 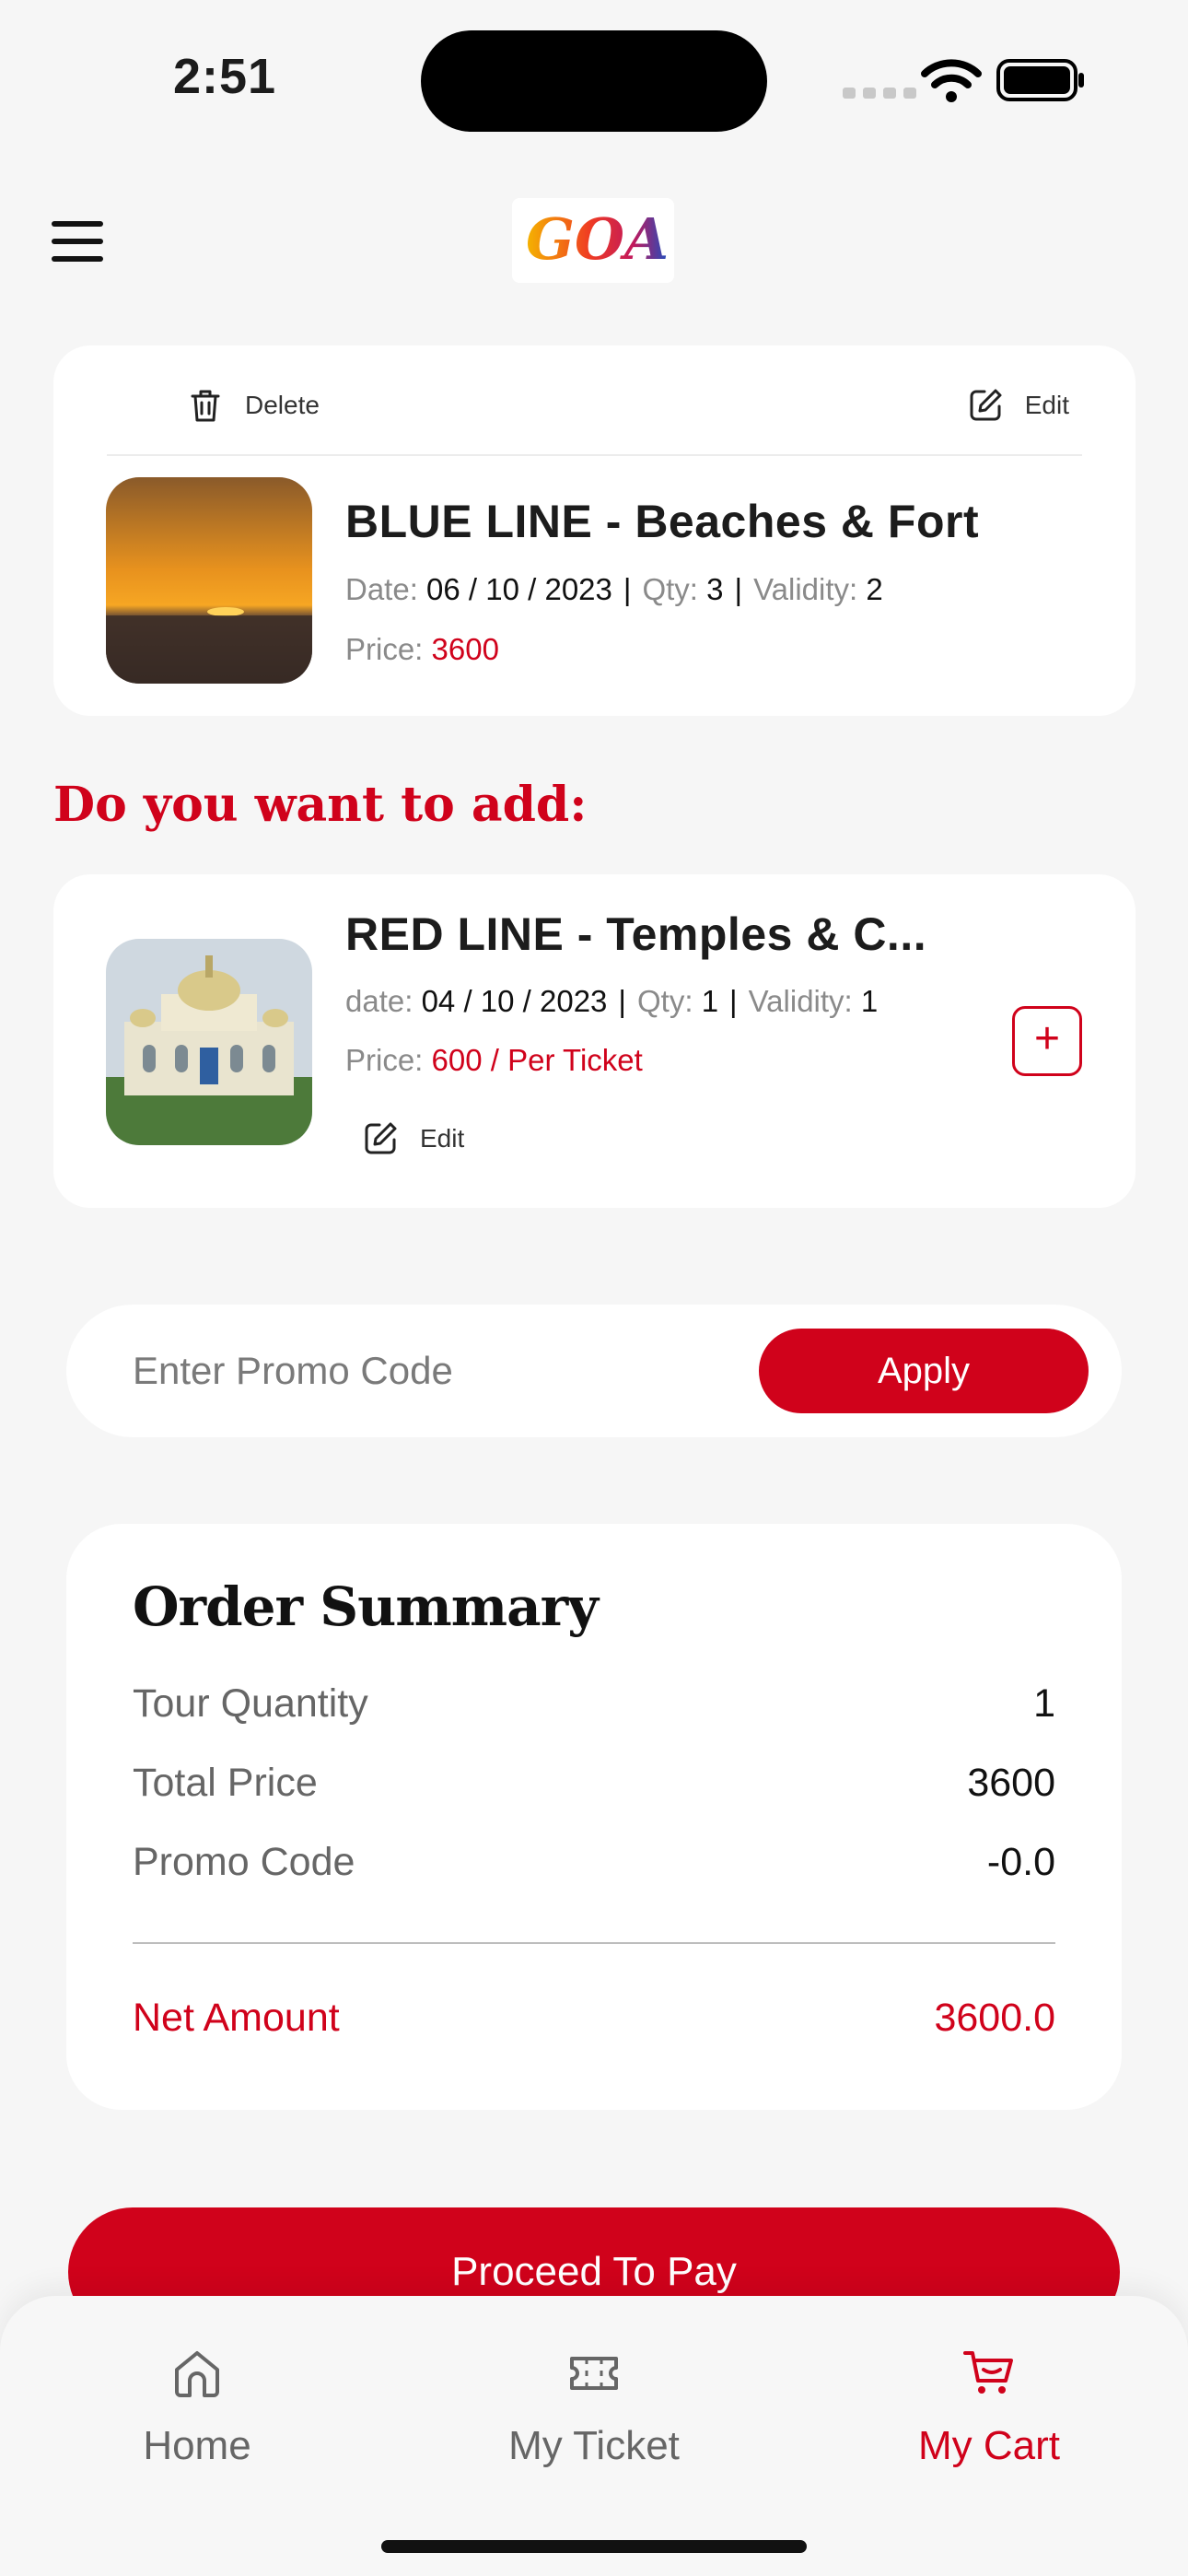 What do you see at coordinates (465, 649) in the screenshot?
I see `cart-item-price-value: 3600` at bounding box center [465, 649].